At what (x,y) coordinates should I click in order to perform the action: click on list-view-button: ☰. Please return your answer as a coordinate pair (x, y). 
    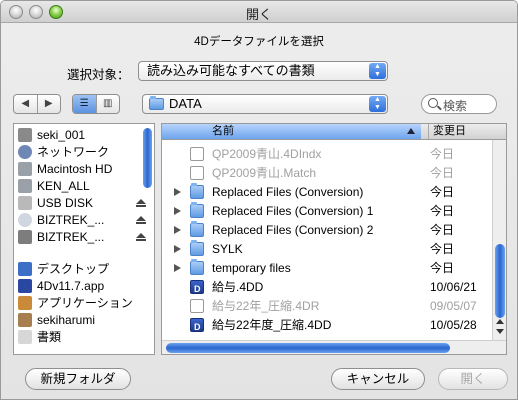
    Looking at the image, I should click on (84, 104).